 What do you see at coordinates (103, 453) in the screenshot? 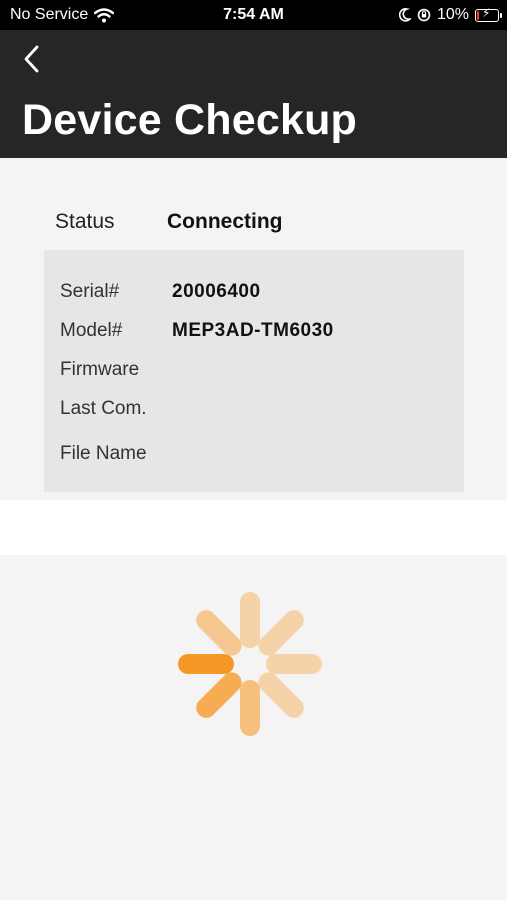
I see `file-name-label: File Name` at bounding box center [103, 453].